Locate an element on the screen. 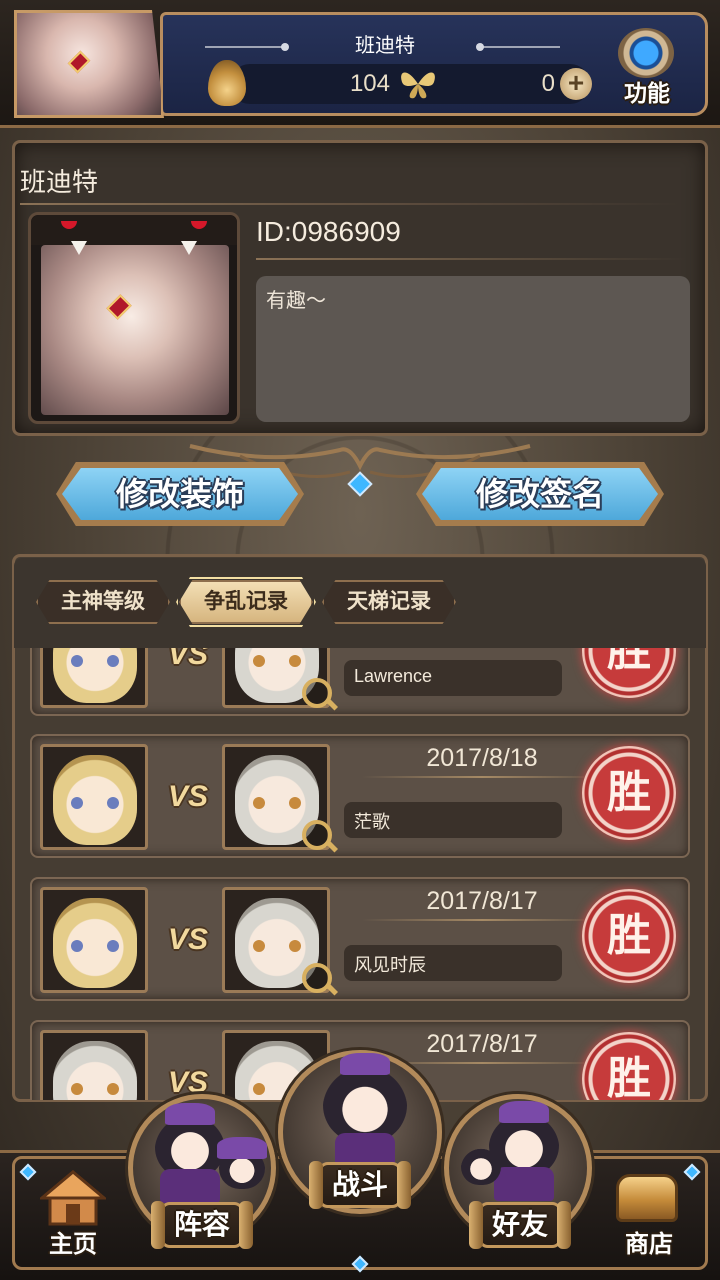 This screenshot has width=720, height=1280. name-divider-left is located at coordinates (247, 47).